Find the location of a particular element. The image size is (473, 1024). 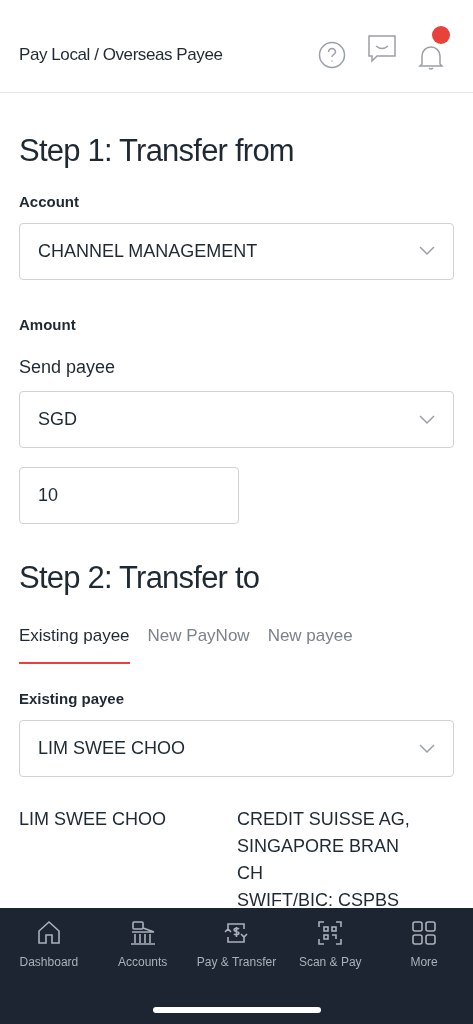

payee-tab: Existing payee is located at coordinates (74, 643).